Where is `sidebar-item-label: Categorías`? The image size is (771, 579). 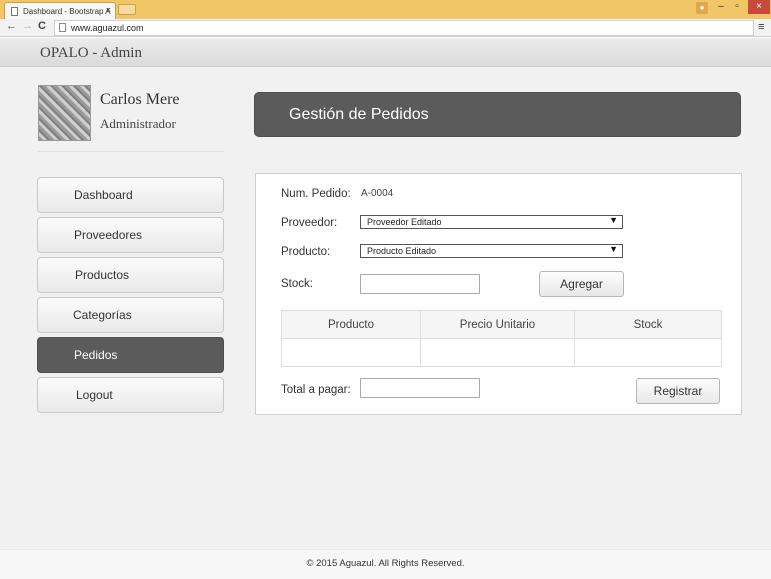
sidebar-item-label: Categorías is located at coordinates (102, 315).